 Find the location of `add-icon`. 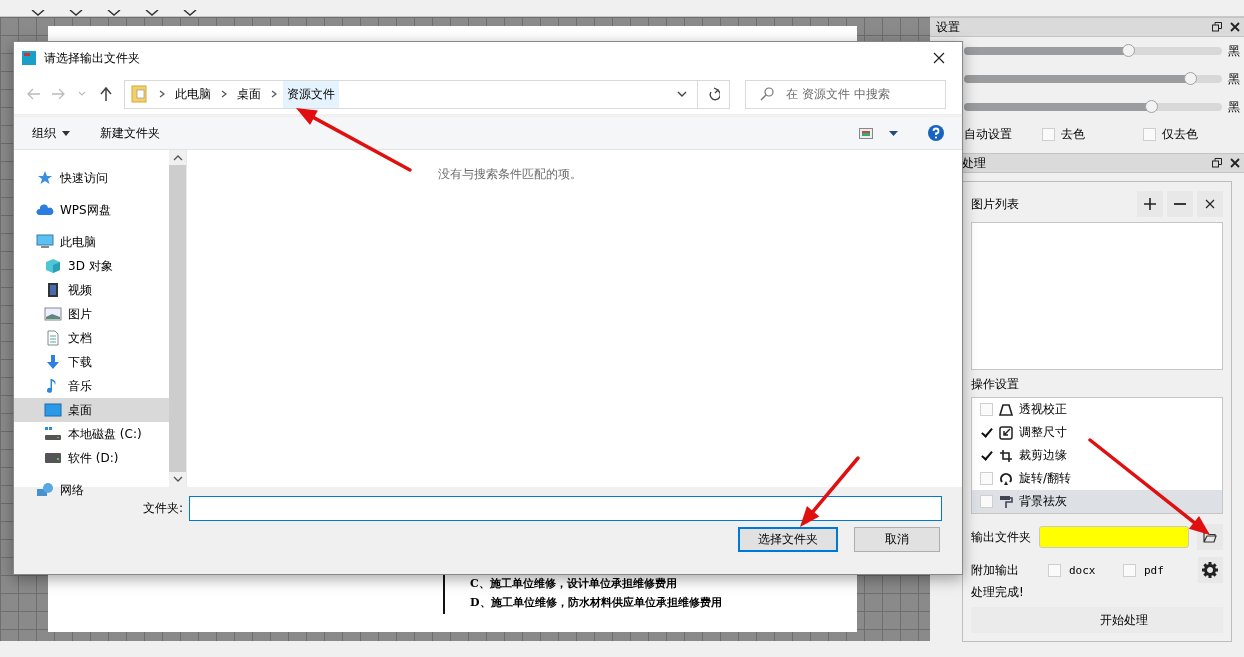

add-icon is located at coordinates (1150, 204).